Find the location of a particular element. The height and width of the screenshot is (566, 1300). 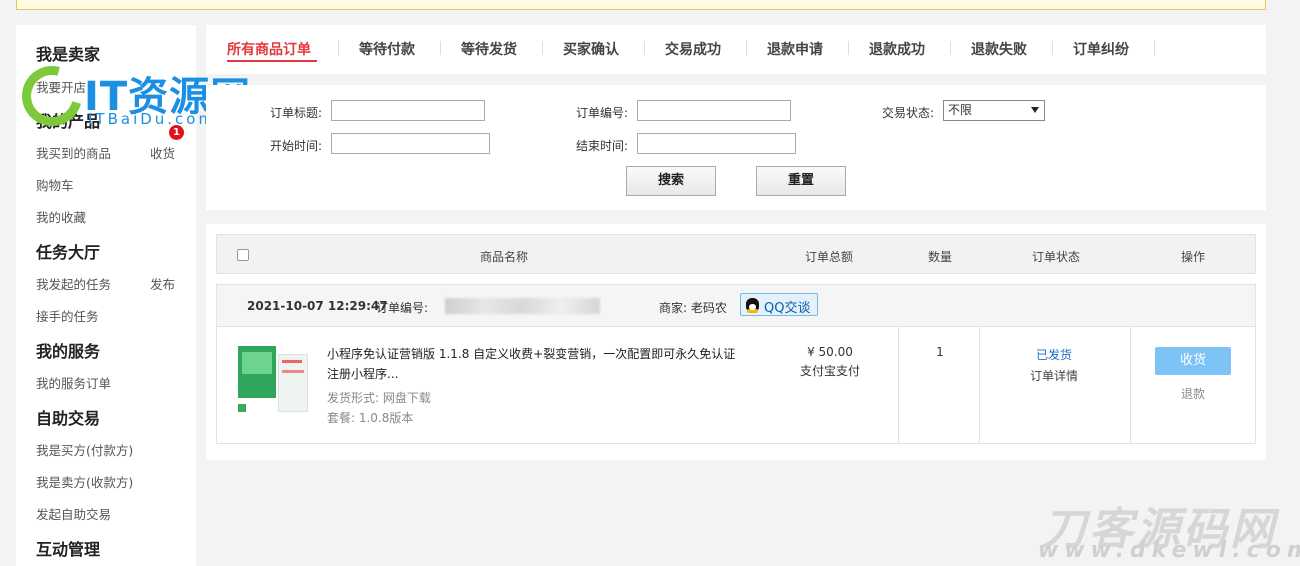

start-time-input is located at coordinates (410, 143).